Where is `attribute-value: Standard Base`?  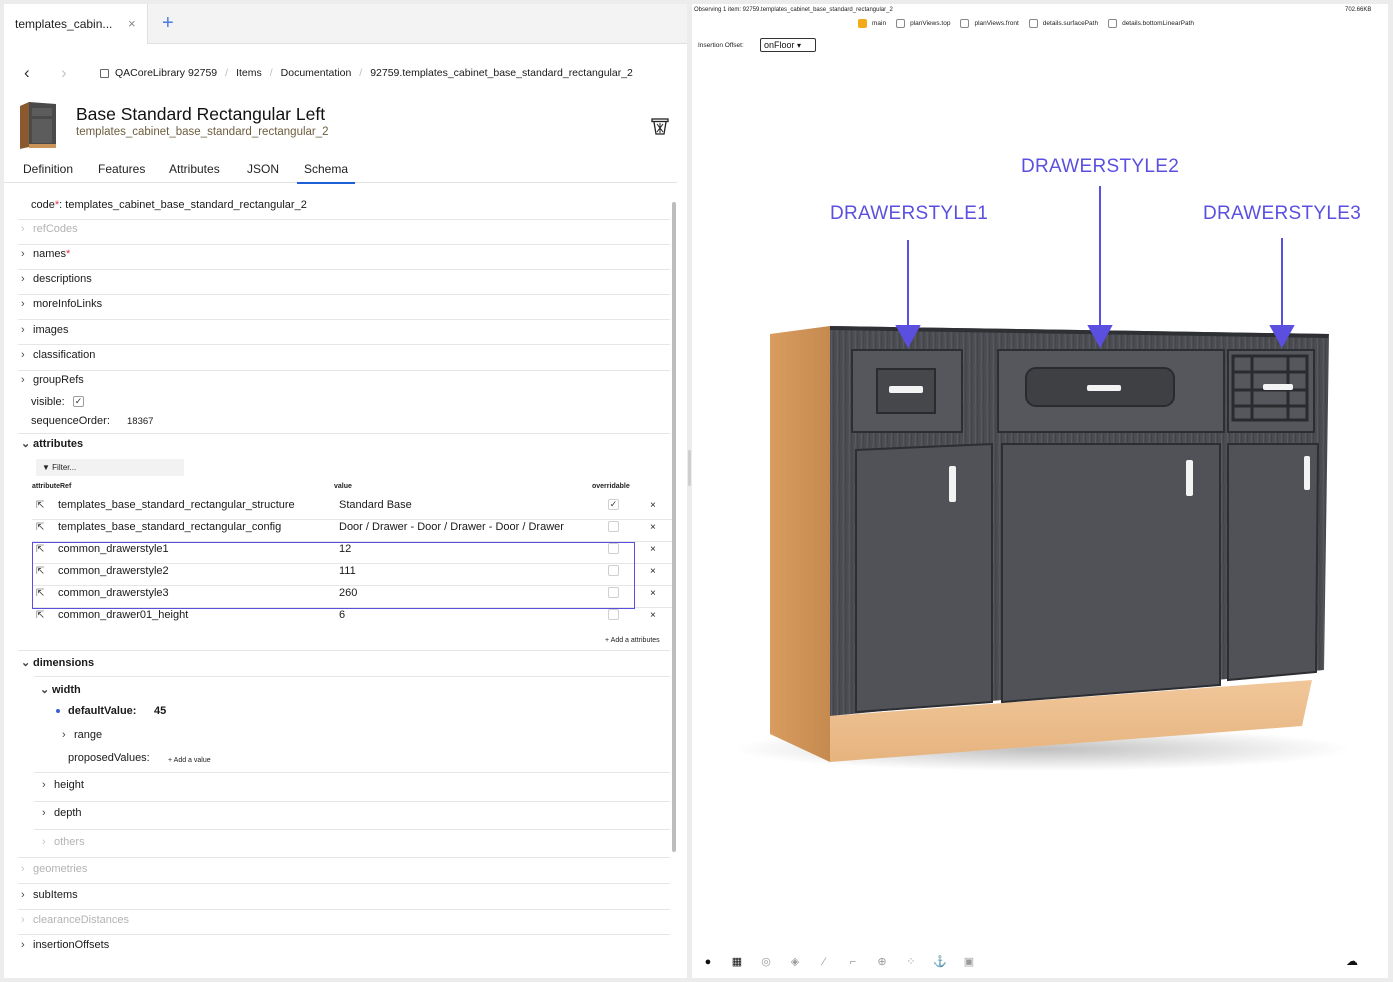 attribute-value: Standard Base is located at coordinates (375, 505).